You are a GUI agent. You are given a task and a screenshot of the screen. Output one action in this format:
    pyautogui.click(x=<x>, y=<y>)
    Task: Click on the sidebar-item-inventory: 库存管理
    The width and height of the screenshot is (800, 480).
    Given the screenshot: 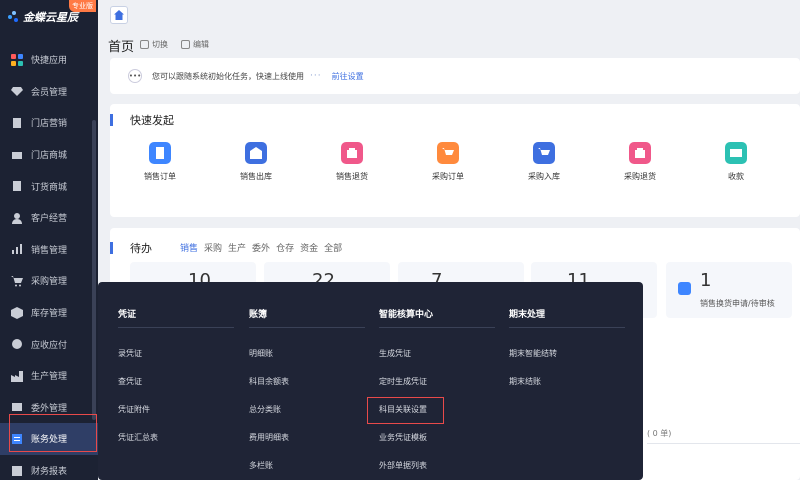 What is the action you would take?
    pyautogui.click(x=49, y=313)
    